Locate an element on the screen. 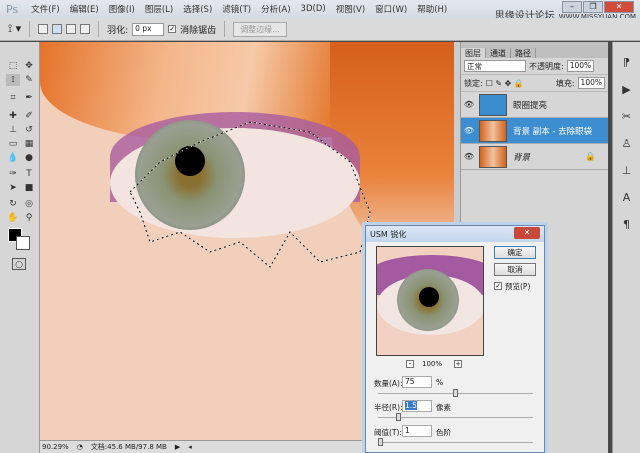 The image size is (640, 453). eyedropper-icon: ✒ is located at coordinates (29, 98).